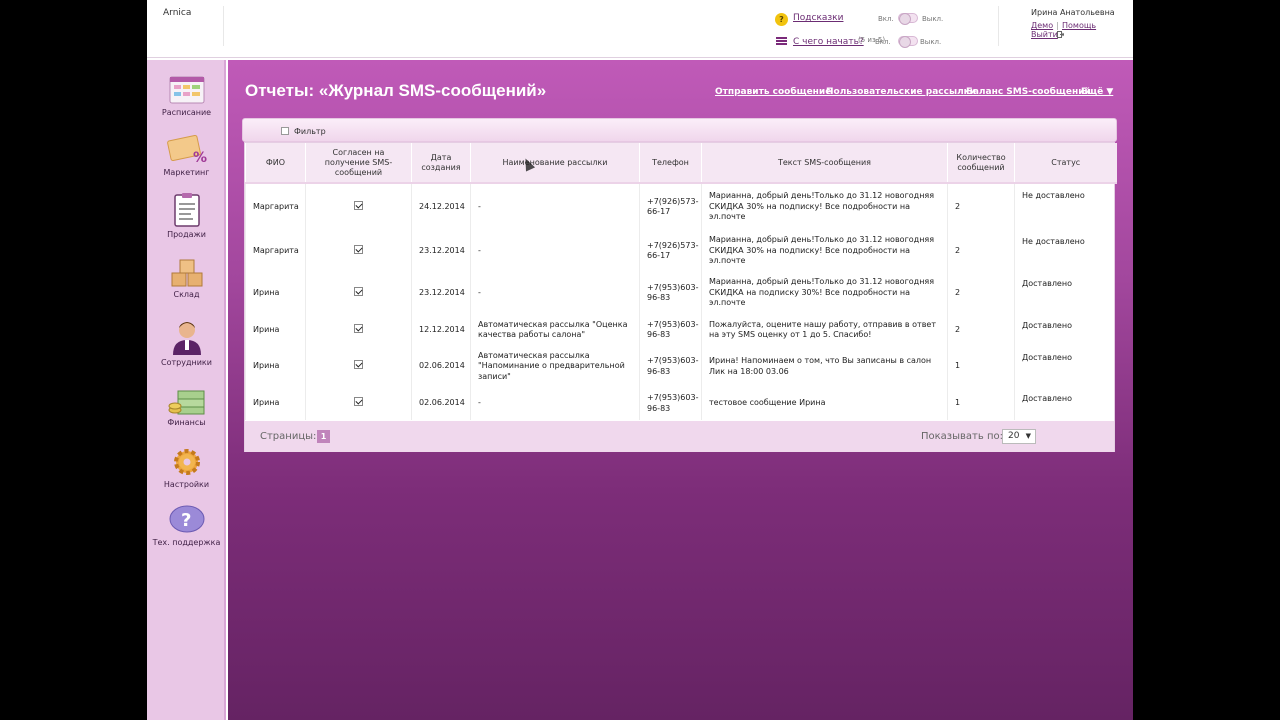  Describe the element at coordinates (1042, 25) in the screenshot. I see `demo-link: Демо` at that location.